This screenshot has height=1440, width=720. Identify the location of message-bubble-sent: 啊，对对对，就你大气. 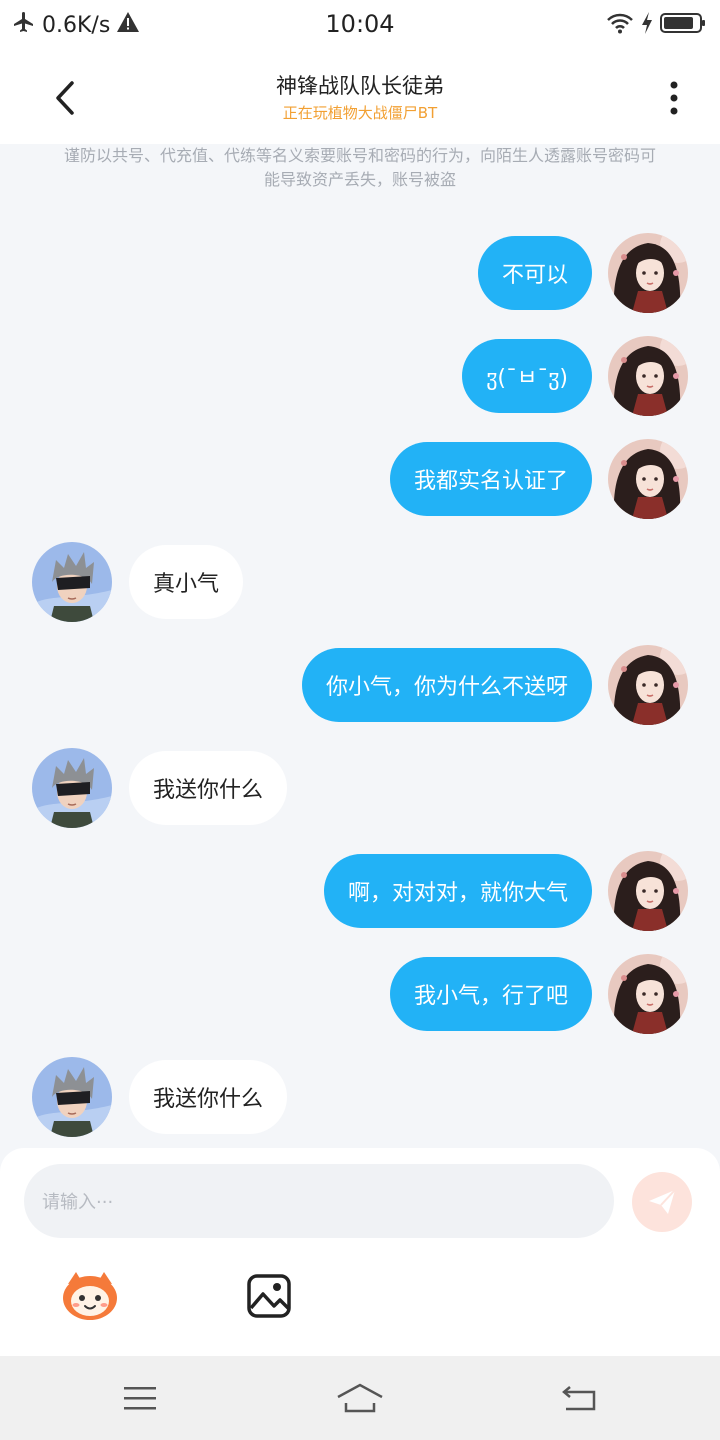
(457, 891).